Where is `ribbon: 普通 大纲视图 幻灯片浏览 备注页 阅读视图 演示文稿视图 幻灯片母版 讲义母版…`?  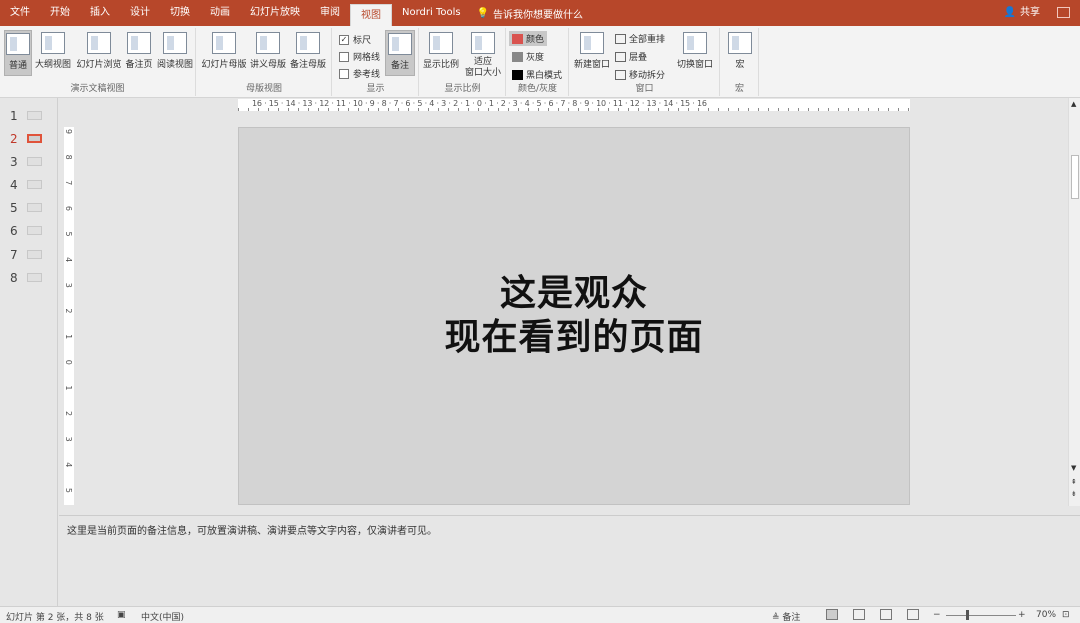 ribbon: 普通 大纲视图 幻灯片浏览 备注页 阅读视图 演示文稿视图 幻灯片母版 讲义母版… is located at coordinates (540, 62).